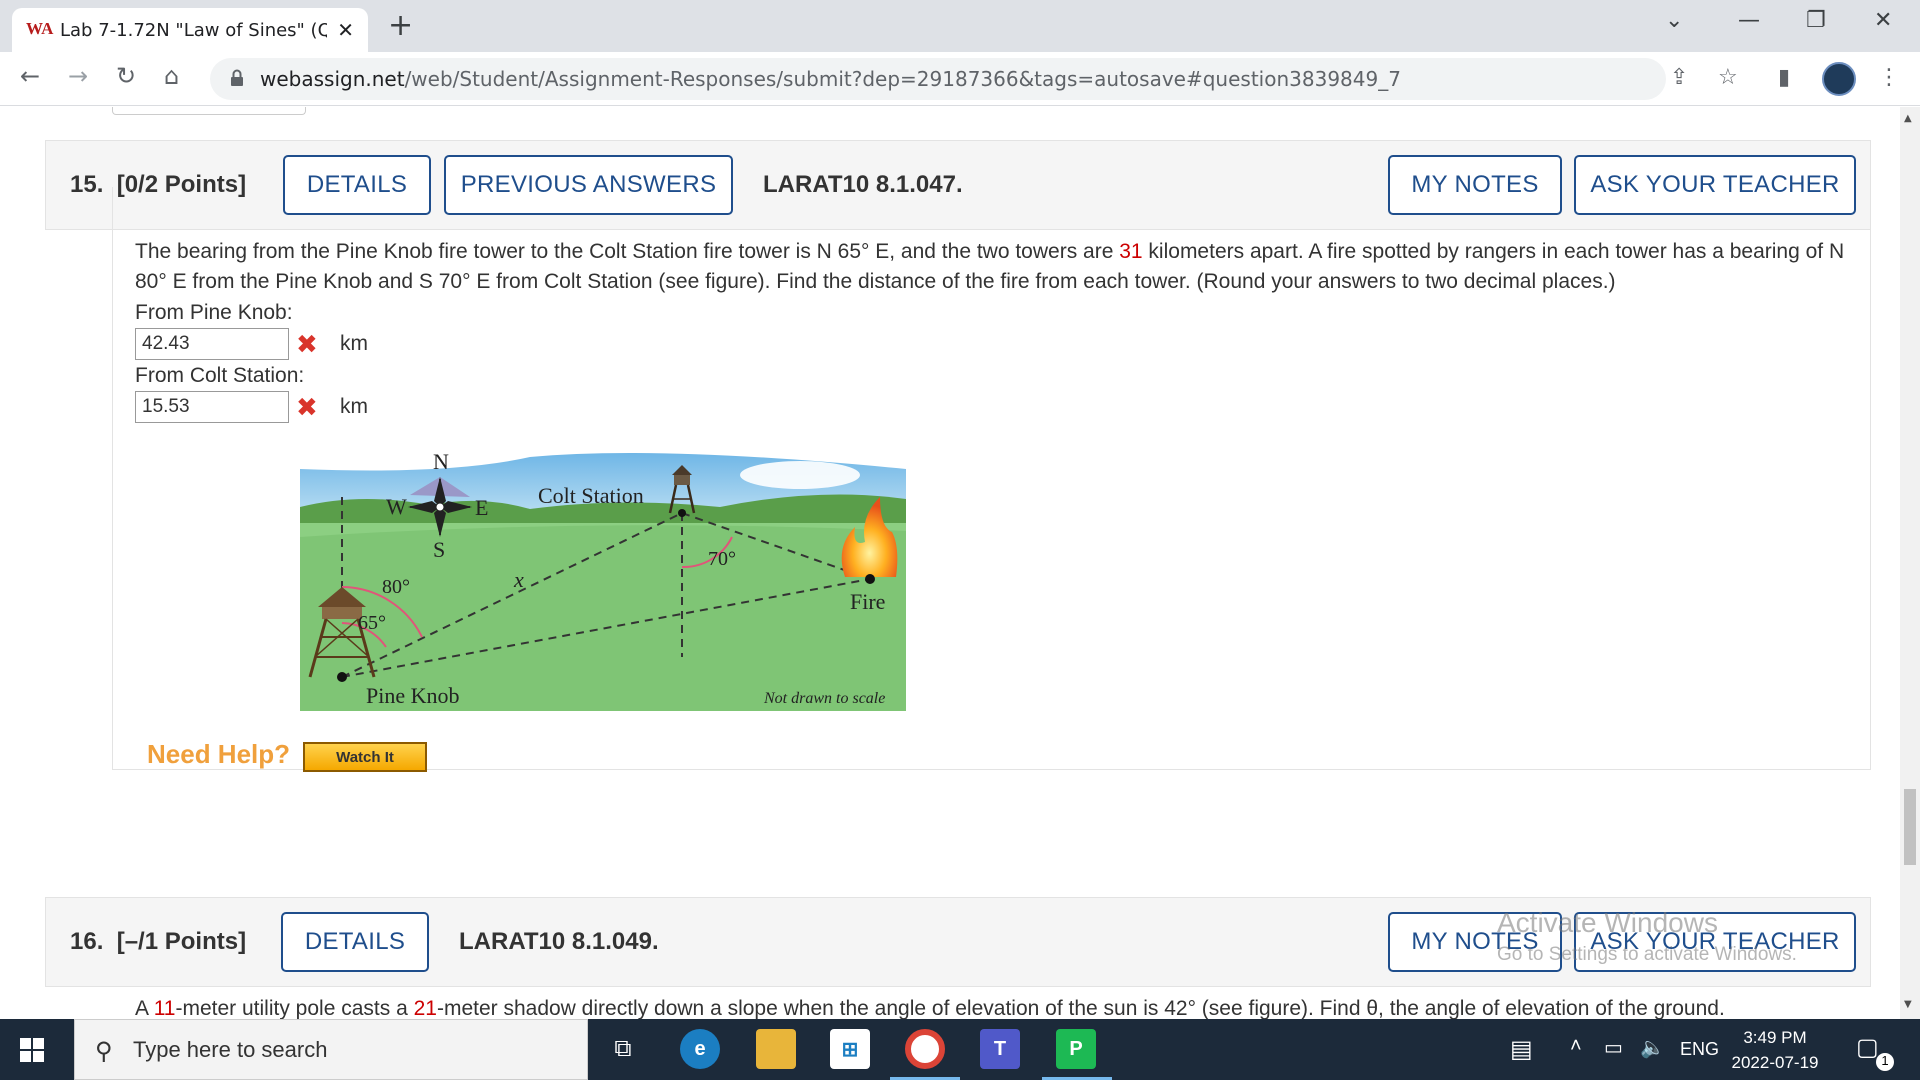 This screenshot has height=1080, width=1920. I want to click on file-explorer-icon, so click(776, 1049).